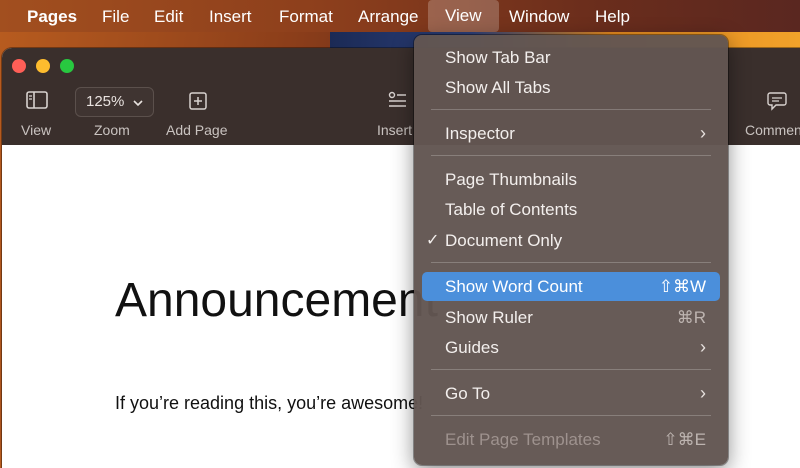 The width and height of the screenshot is (800, 468). Describe the element at coordinates (52, 17) in the screenshot. I see `menu-app-pages: Pages` at that location.